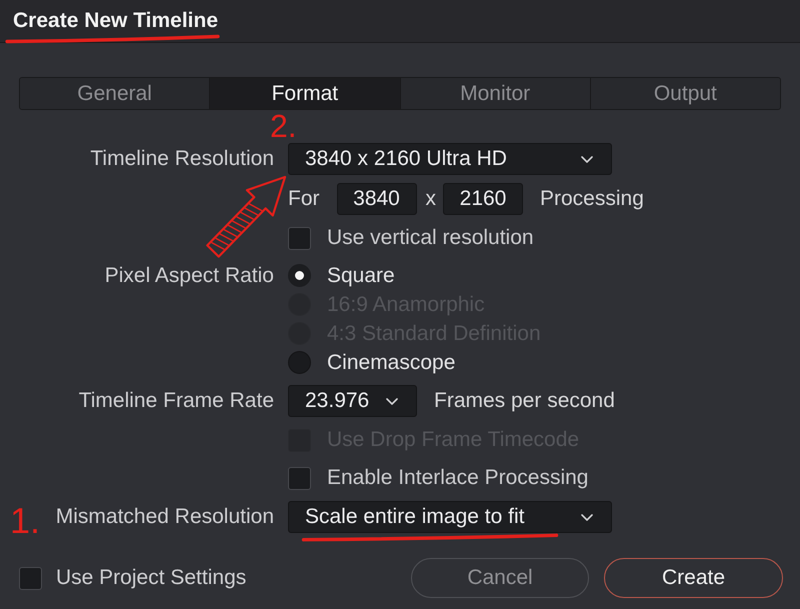 This screenshot has height=609, width=800. I want to click on setting-label: Timeline Frame Rate, so click(176, 401).